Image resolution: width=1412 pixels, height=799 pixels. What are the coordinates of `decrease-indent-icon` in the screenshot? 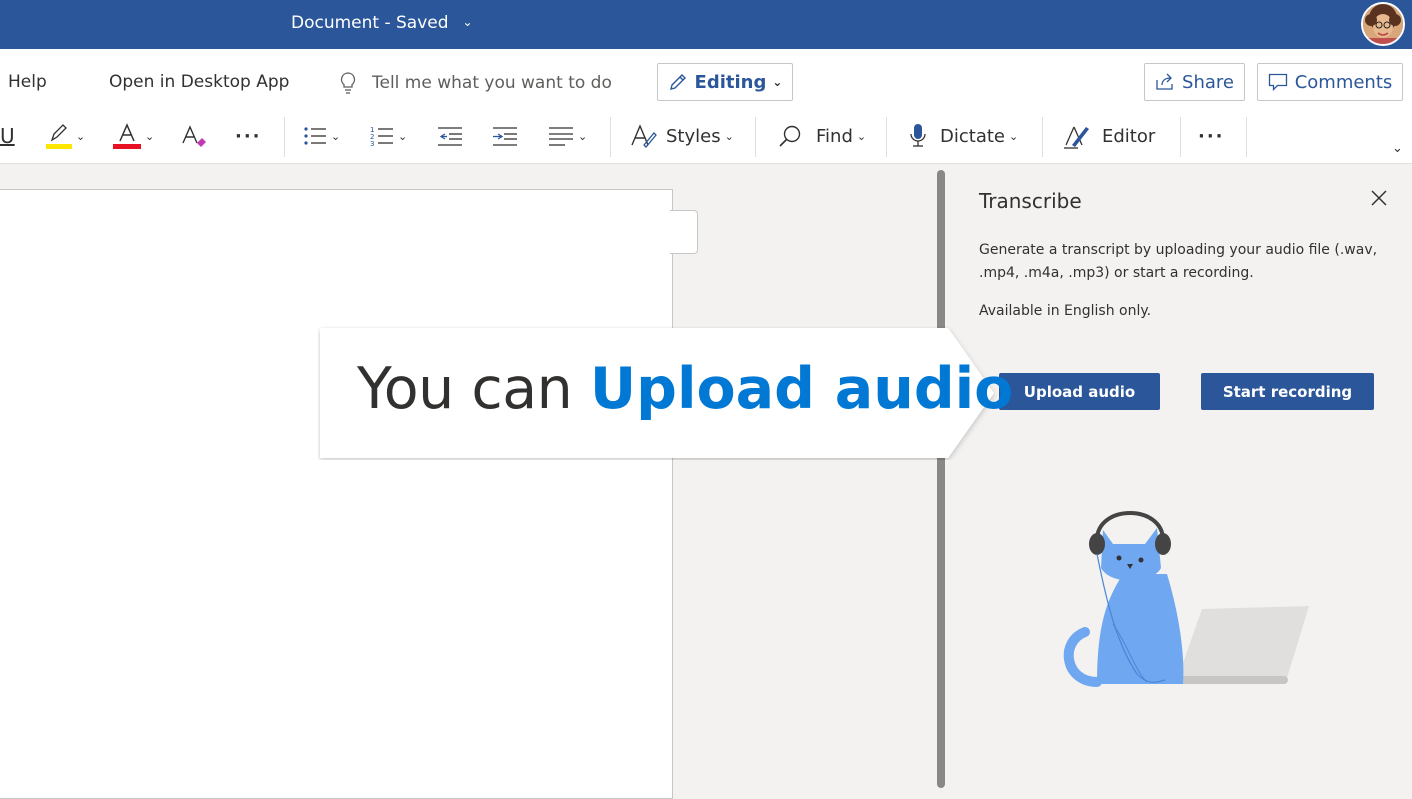 It's located at (450, 136).